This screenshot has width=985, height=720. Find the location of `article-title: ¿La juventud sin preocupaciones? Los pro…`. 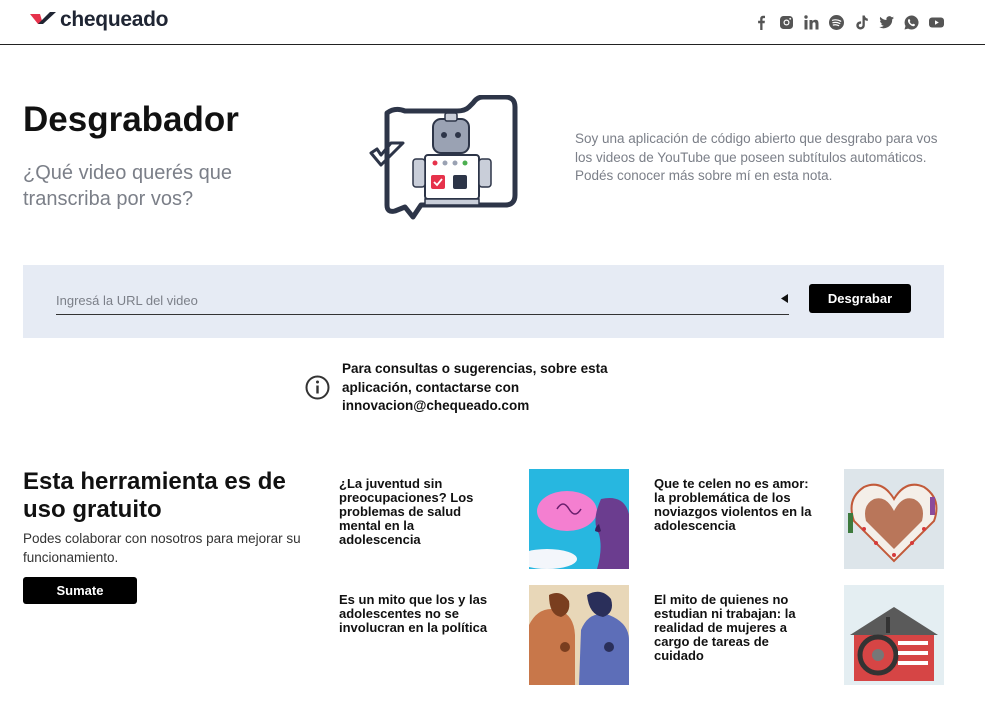

article-title: ¿La juventud sin preocupaciones? Los pro… is located at coordinates (406, 511).